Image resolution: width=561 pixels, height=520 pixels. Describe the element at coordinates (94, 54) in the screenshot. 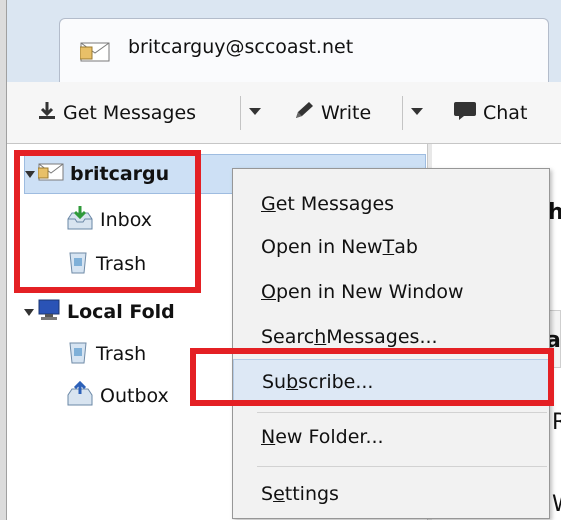

I see `envelope-icon` at that location.